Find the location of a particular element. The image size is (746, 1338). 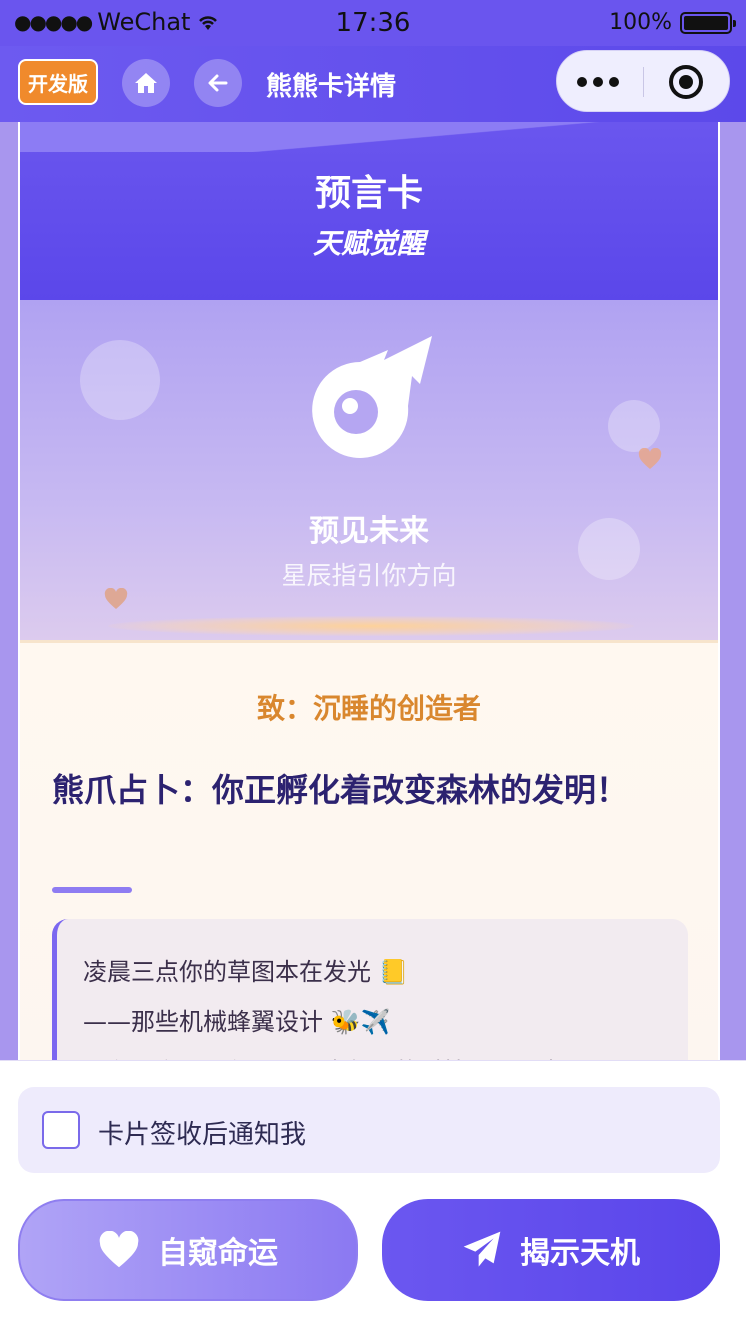

heart-icon is located at coordinates (119, 1249).